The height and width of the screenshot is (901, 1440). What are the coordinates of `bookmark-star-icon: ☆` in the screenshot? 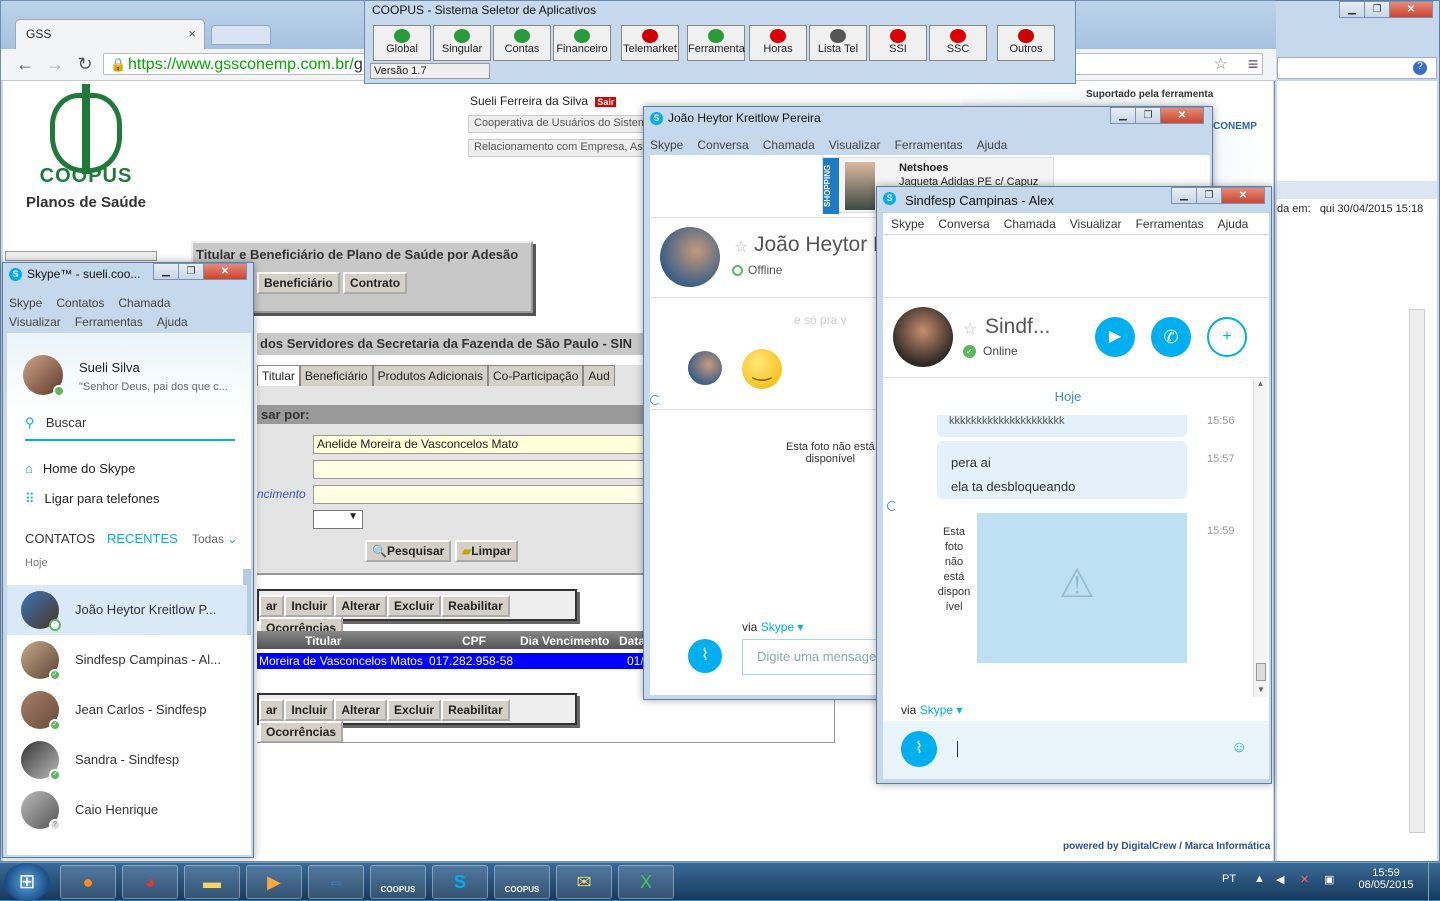 It's located at (1221, 64).